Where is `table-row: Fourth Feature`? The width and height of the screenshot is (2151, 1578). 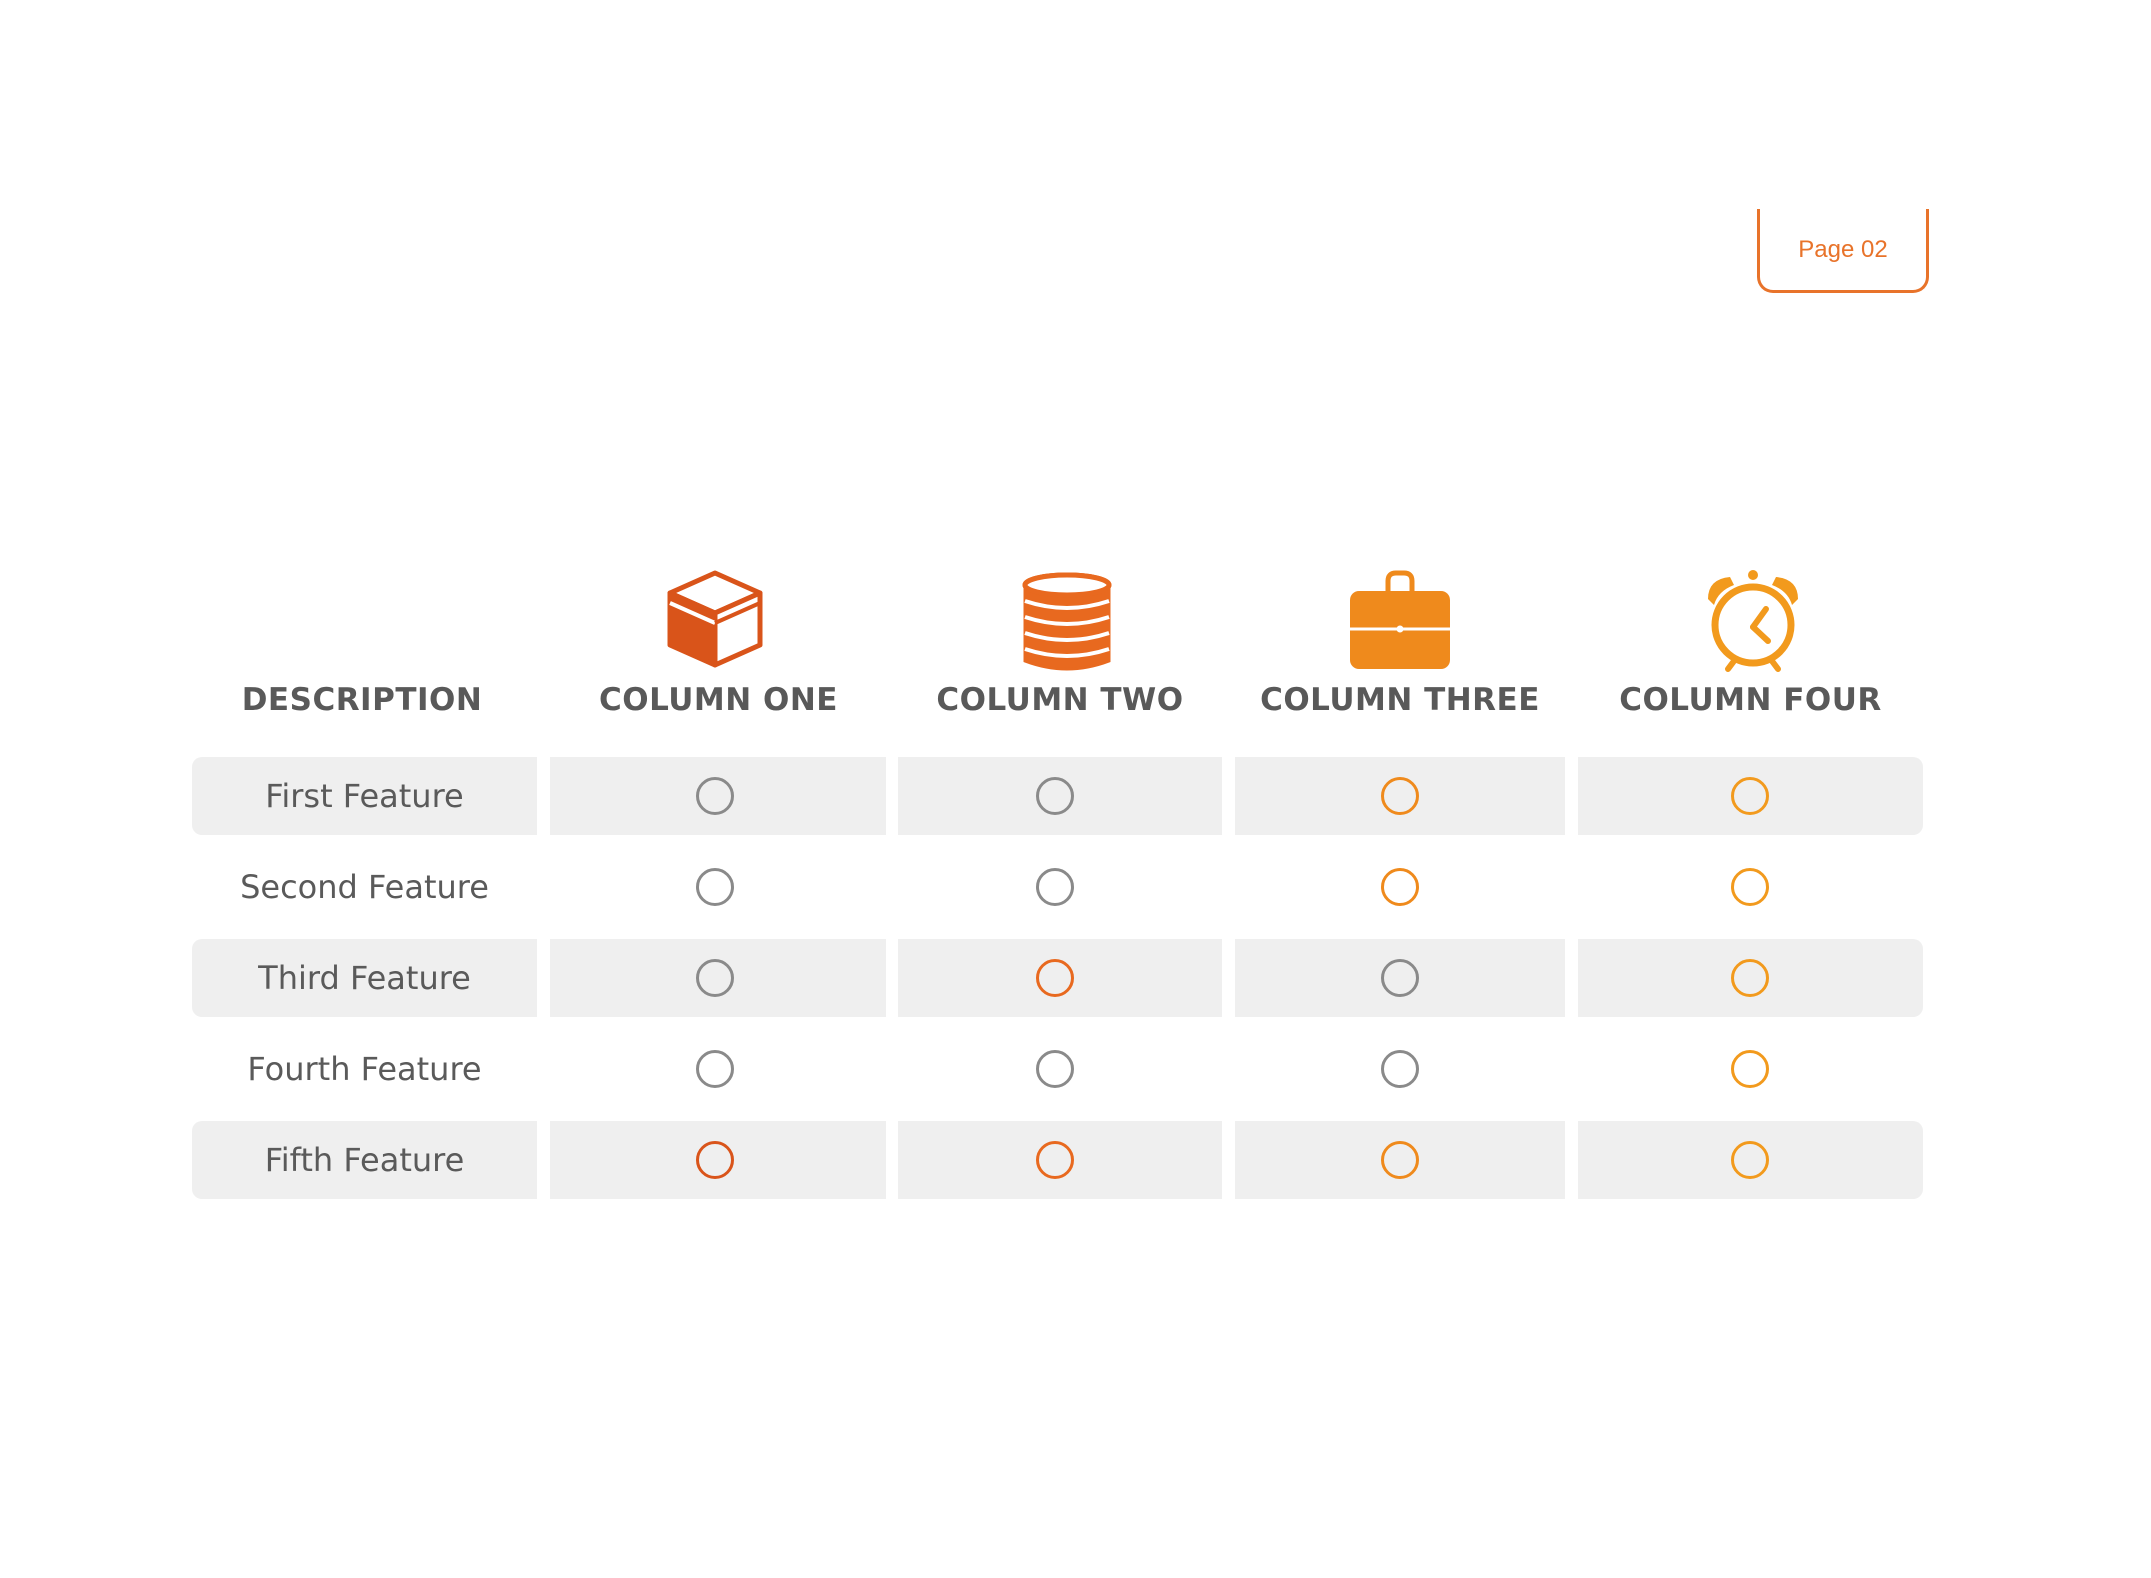 table-row: Fourth Feature is located at coordinates (1075, 1069).